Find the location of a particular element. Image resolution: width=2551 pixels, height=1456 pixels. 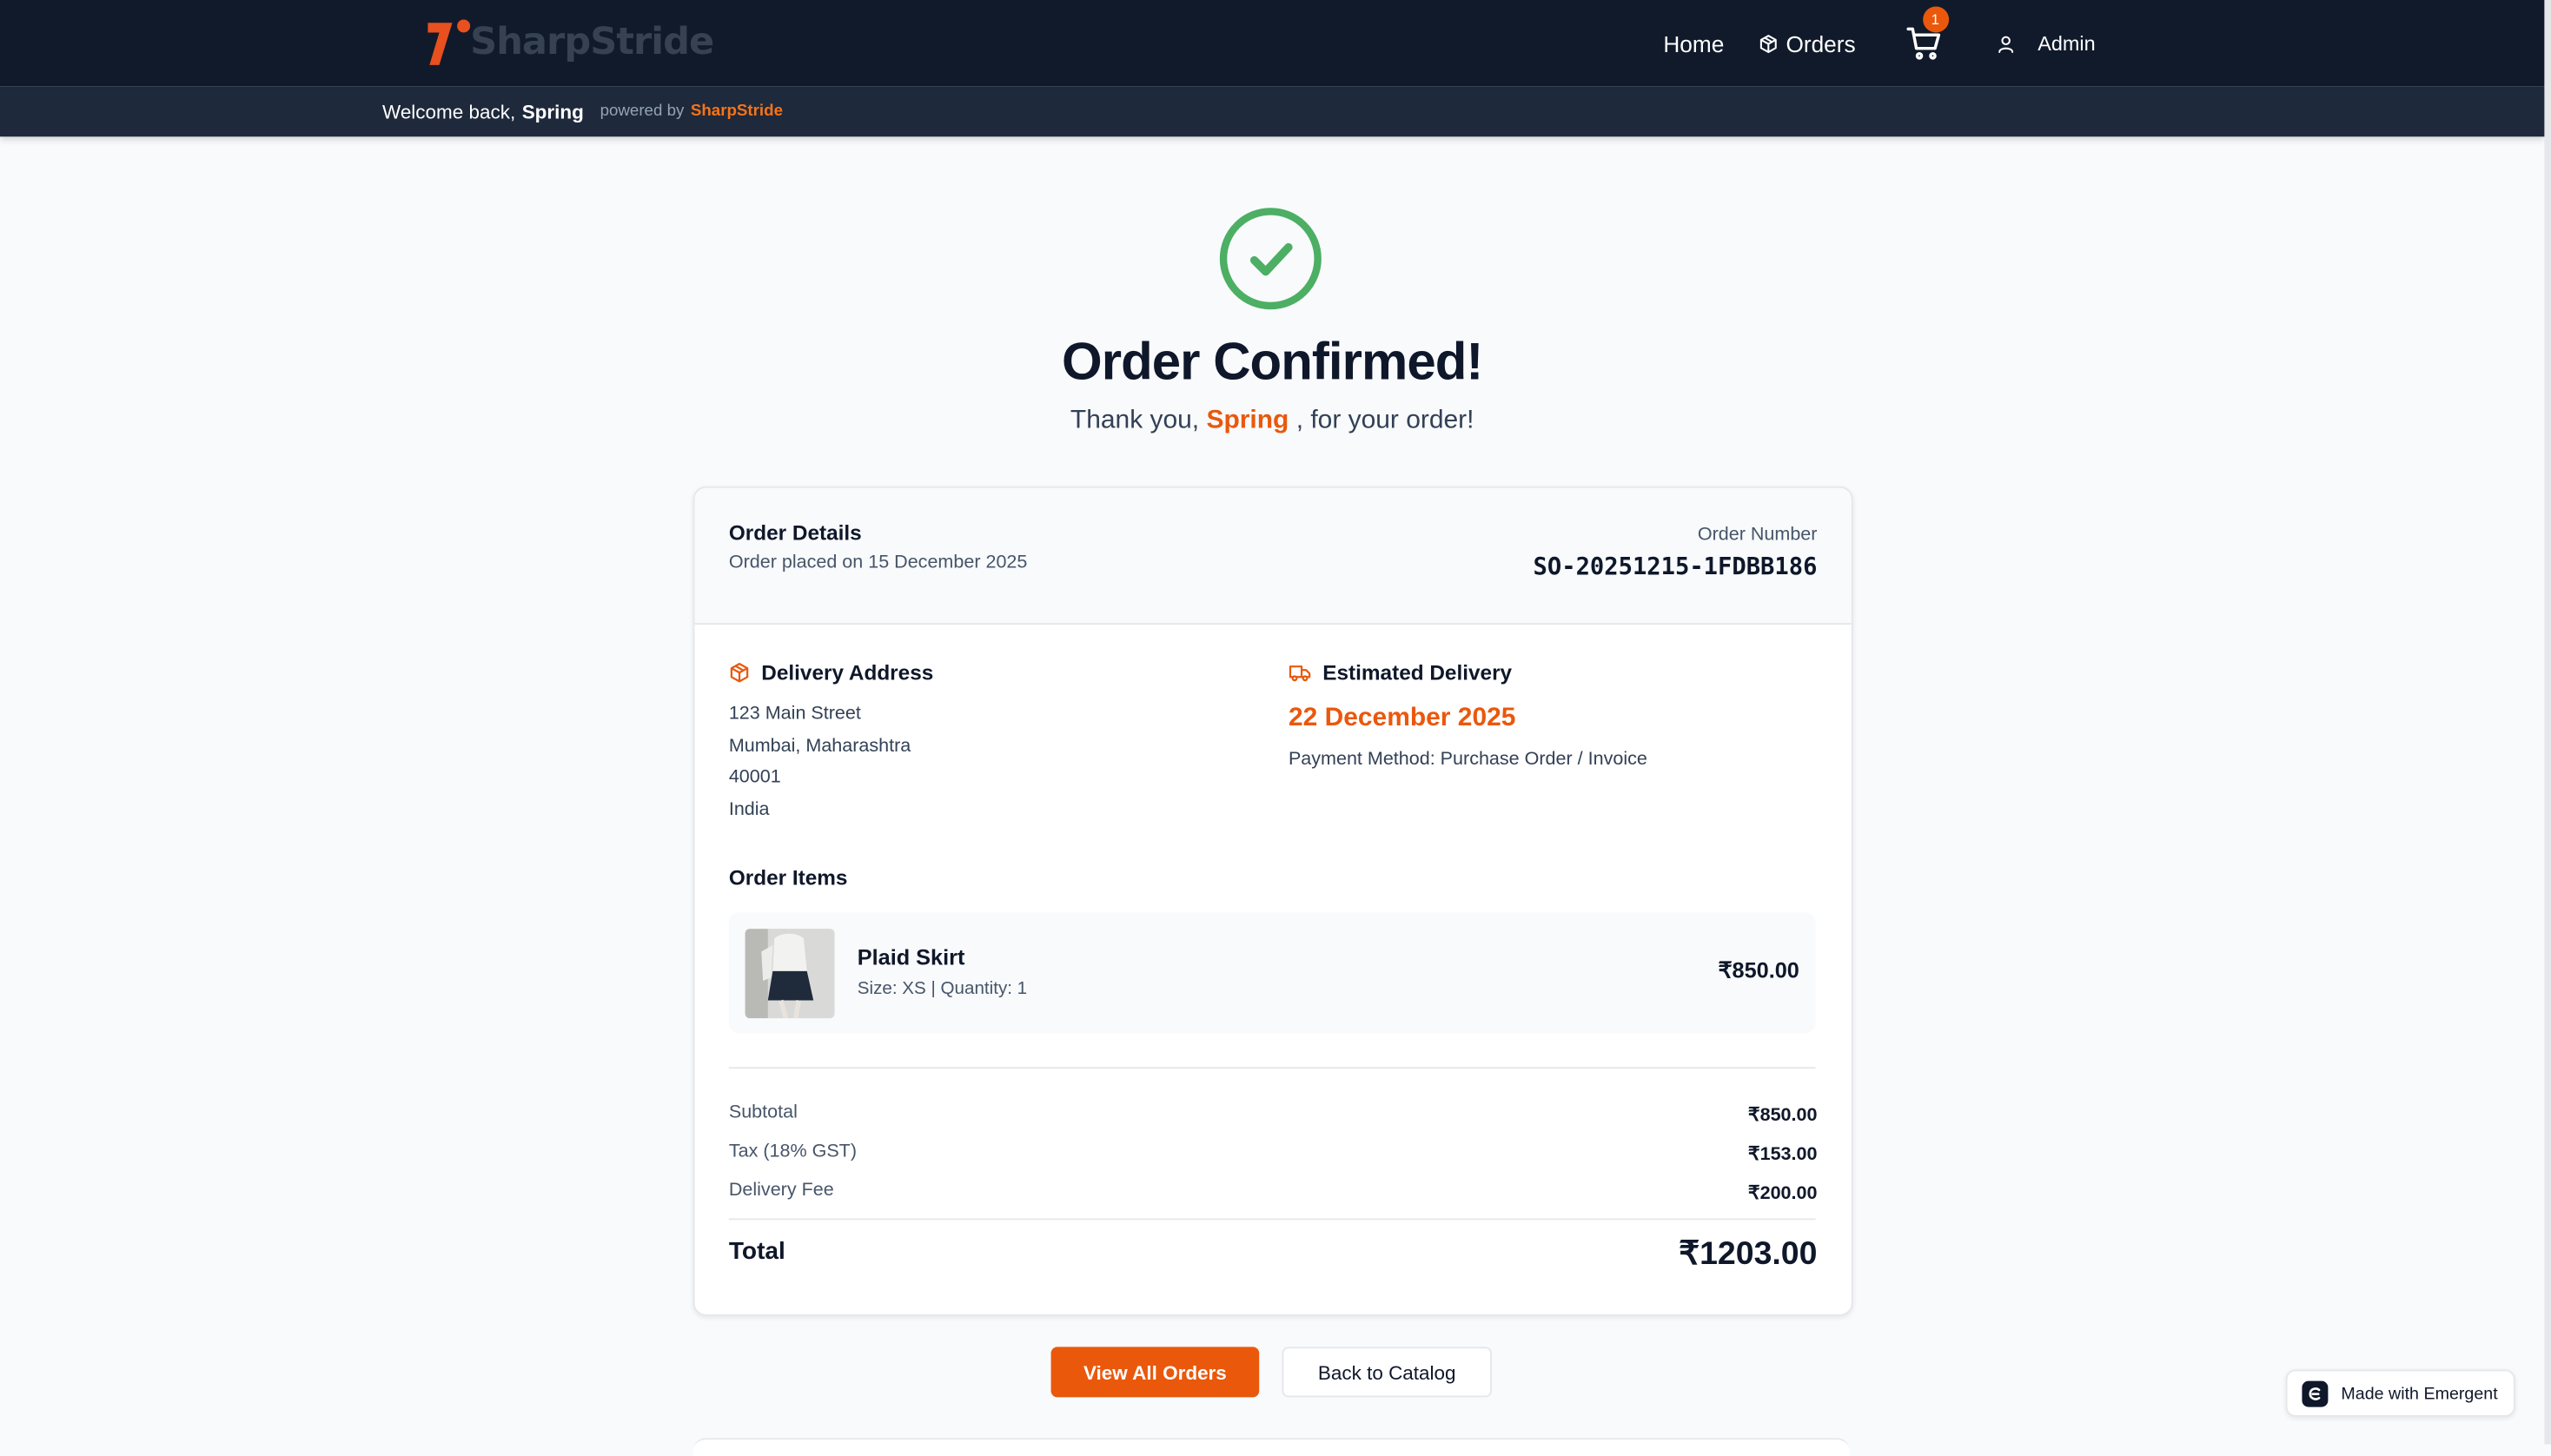

estimated-delivery-title: Estimated Delivery is located at coordinates (1417, 672).